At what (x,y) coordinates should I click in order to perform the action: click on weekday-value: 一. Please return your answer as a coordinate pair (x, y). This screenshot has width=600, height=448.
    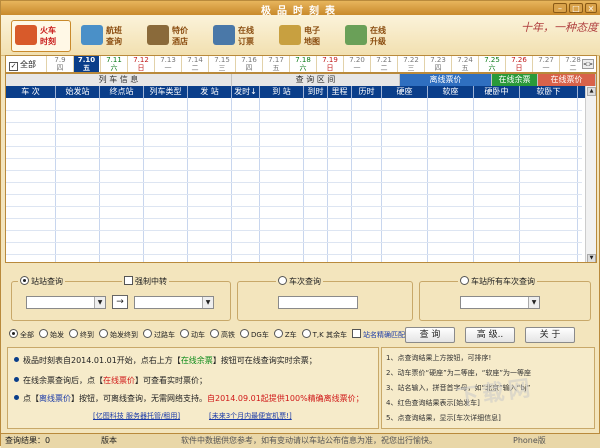
    Looking at the image, I should click on (546, 68).